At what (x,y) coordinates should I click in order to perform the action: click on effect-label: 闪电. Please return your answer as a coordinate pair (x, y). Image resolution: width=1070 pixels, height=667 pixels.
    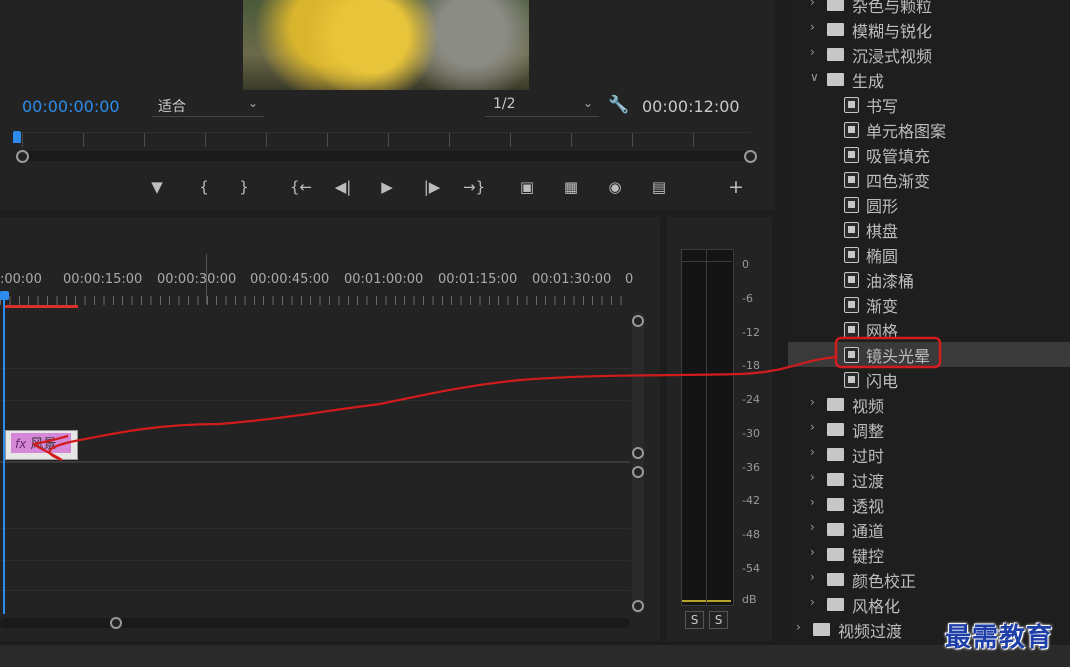
    Looking at the image, I should click on (882, 381).